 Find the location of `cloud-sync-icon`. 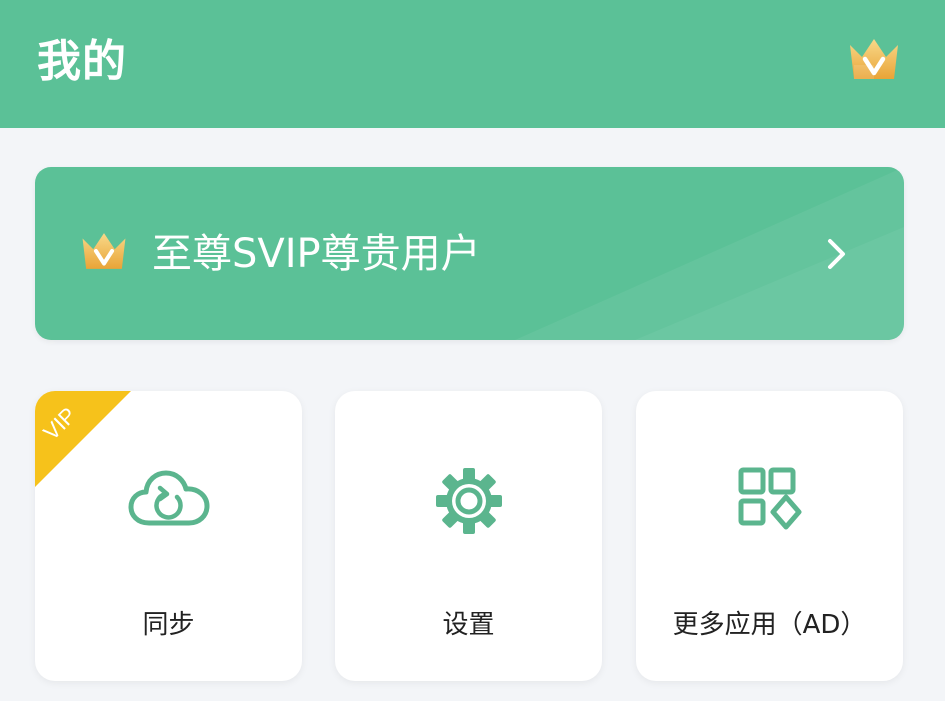

cloud-sync-icon is located at coordinates (169, 498).